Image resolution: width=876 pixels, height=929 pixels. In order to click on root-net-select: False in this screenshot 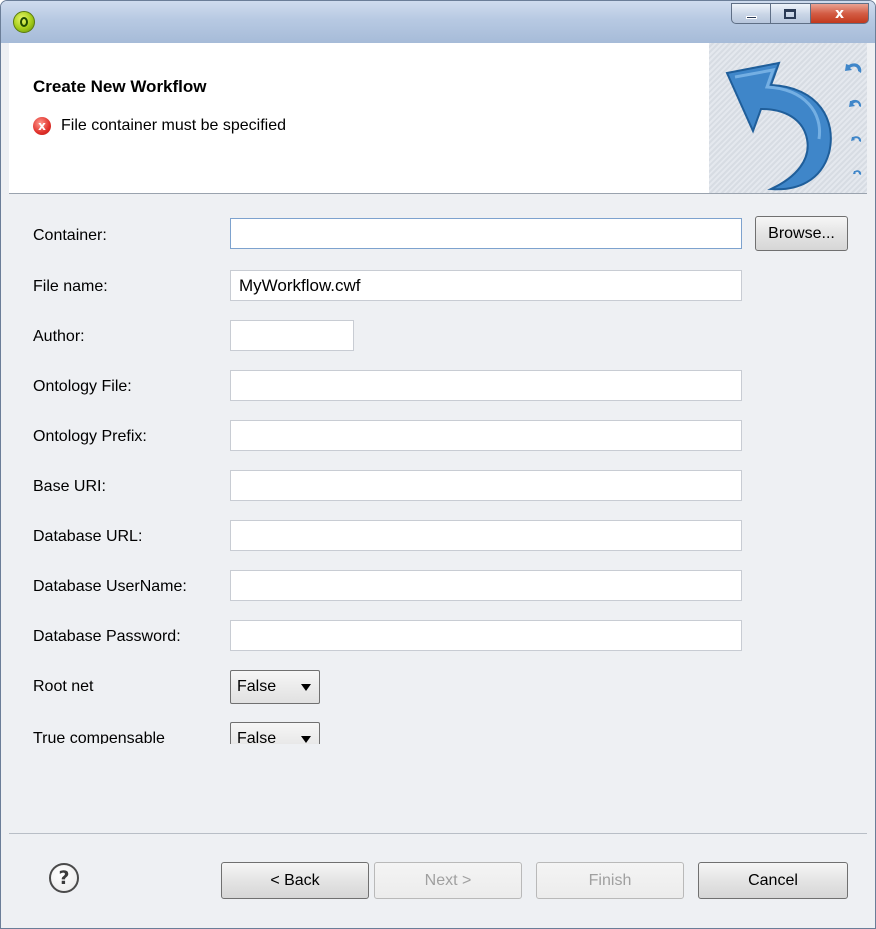, I will do `click(275, 687)`.